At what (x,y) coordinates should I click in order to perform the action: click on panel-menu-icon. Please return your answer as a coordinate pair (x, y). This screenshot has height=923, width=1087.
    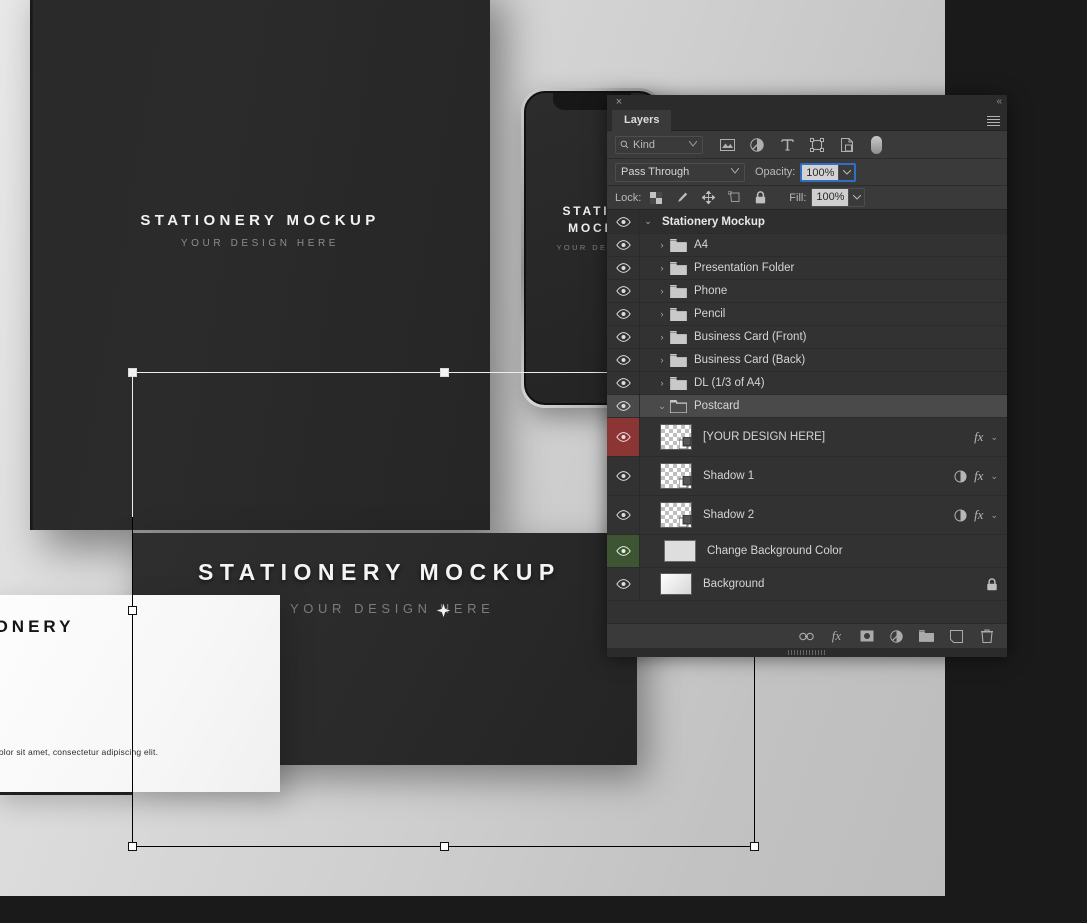
    Looking at the image, I should click on (993, 121).